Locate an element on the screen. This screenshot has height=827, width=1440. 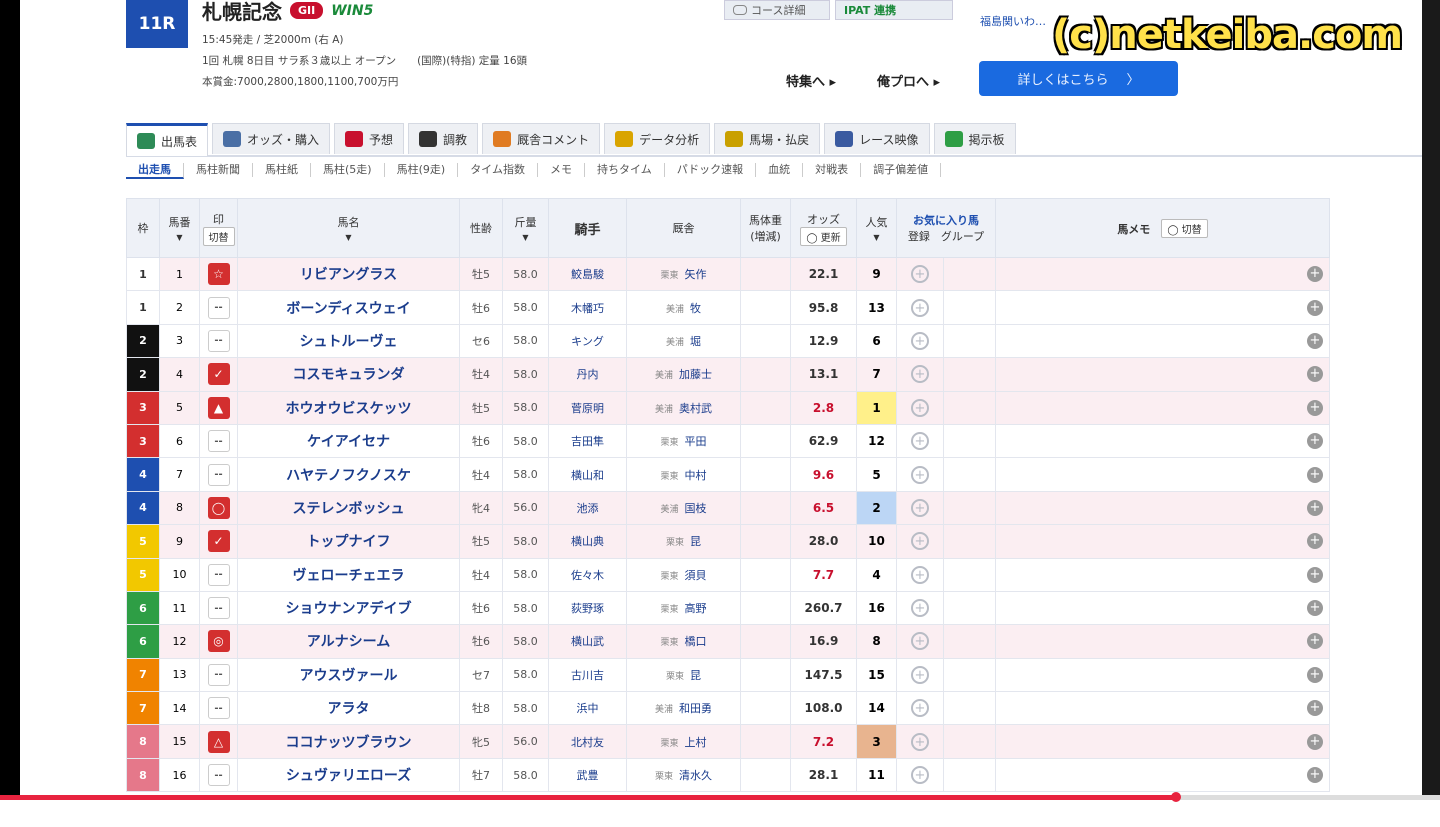
jockey-link: 古川吉 is located at coordinates (587, 675).